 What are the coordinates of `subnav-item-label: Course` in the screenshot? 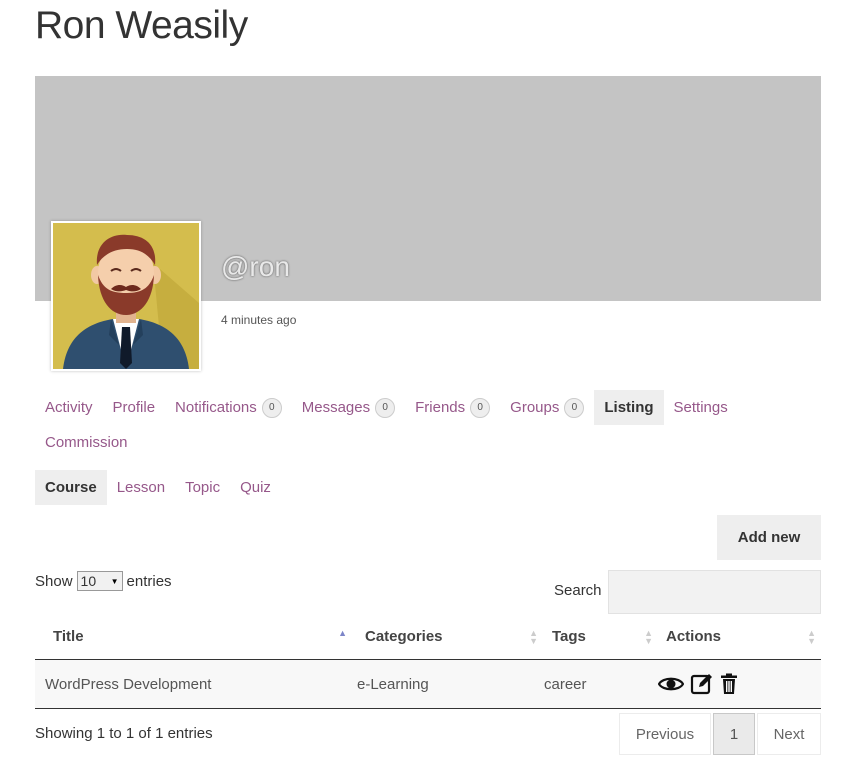 It's located at (71, 487).